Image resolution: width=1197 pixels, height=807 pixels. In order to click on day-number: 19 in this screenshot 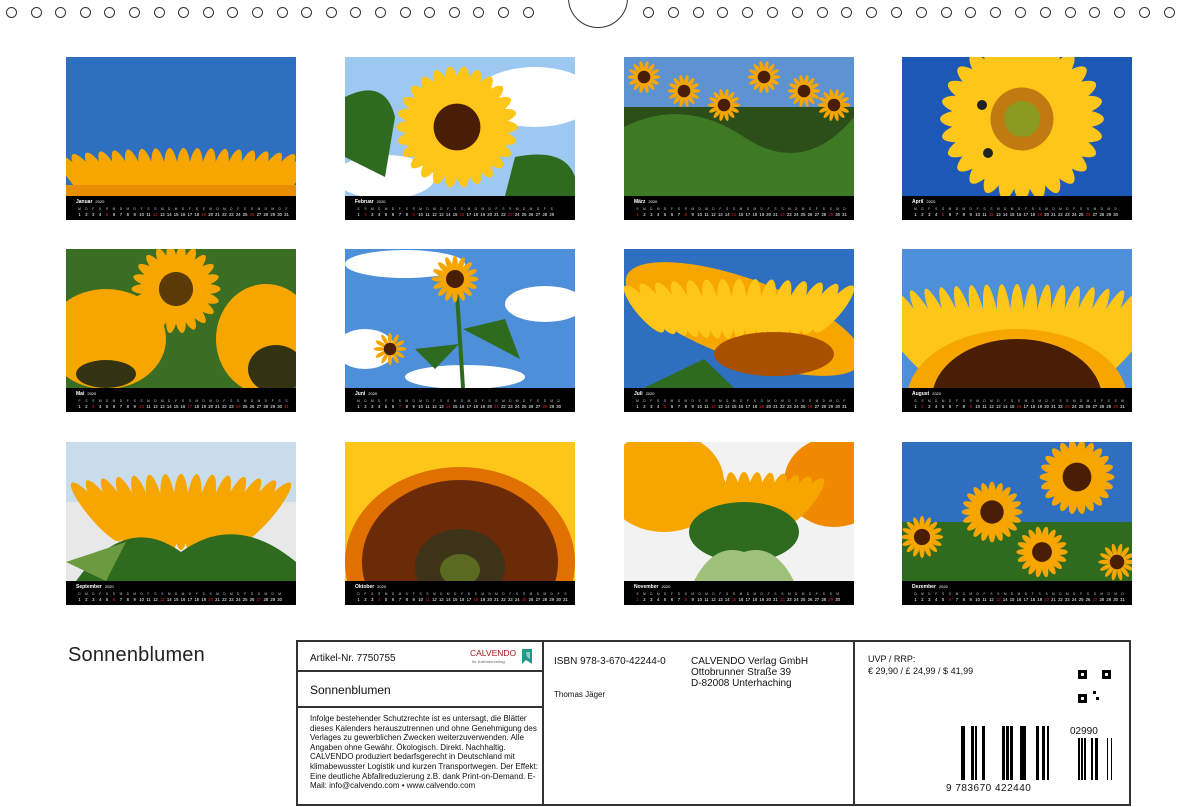, I will do `click(1039, 214)`.